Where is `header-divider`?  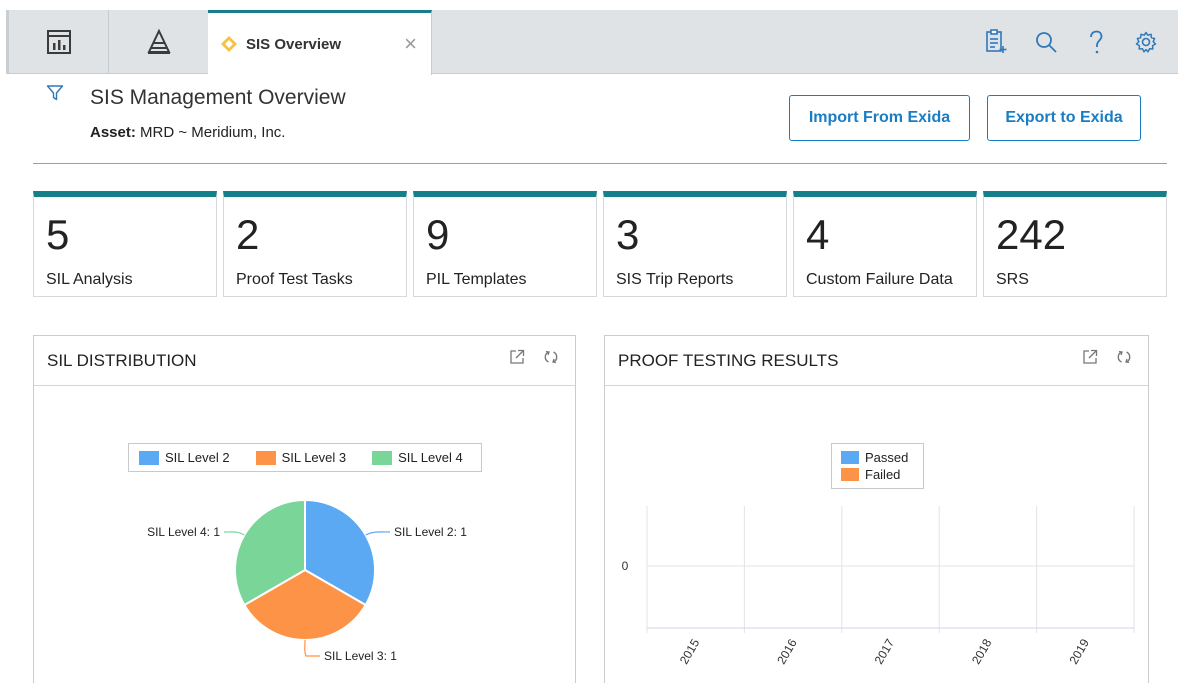
header-divider is located at coordinates (600, 163).